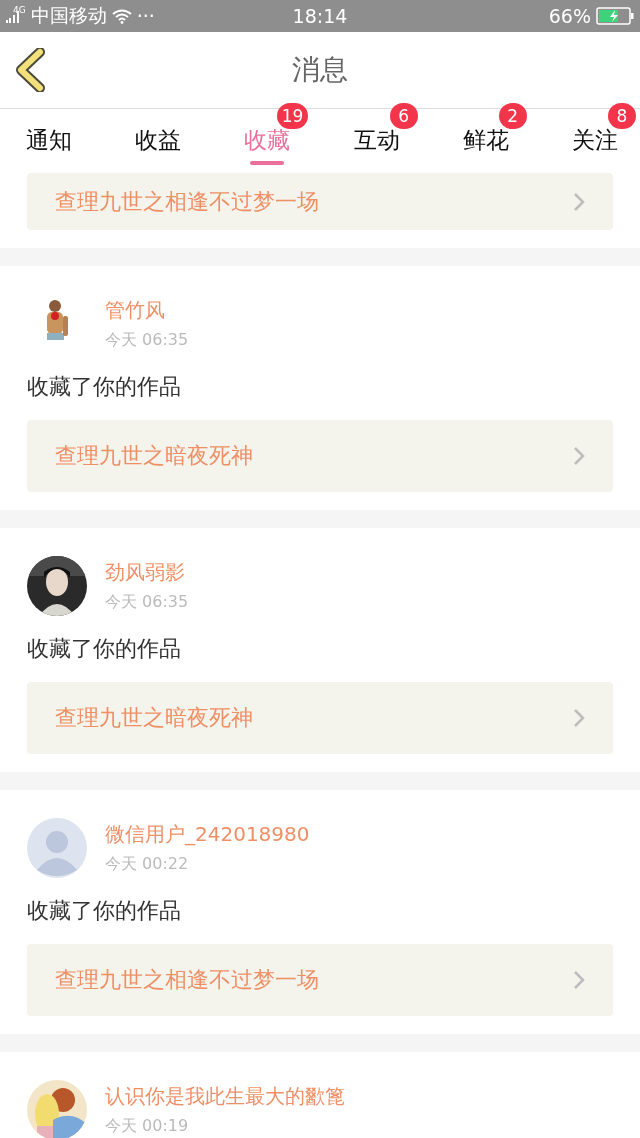 The image size is (640, 1138). I want to click on timestamp: 今天 00:19, so click(147, 1126).